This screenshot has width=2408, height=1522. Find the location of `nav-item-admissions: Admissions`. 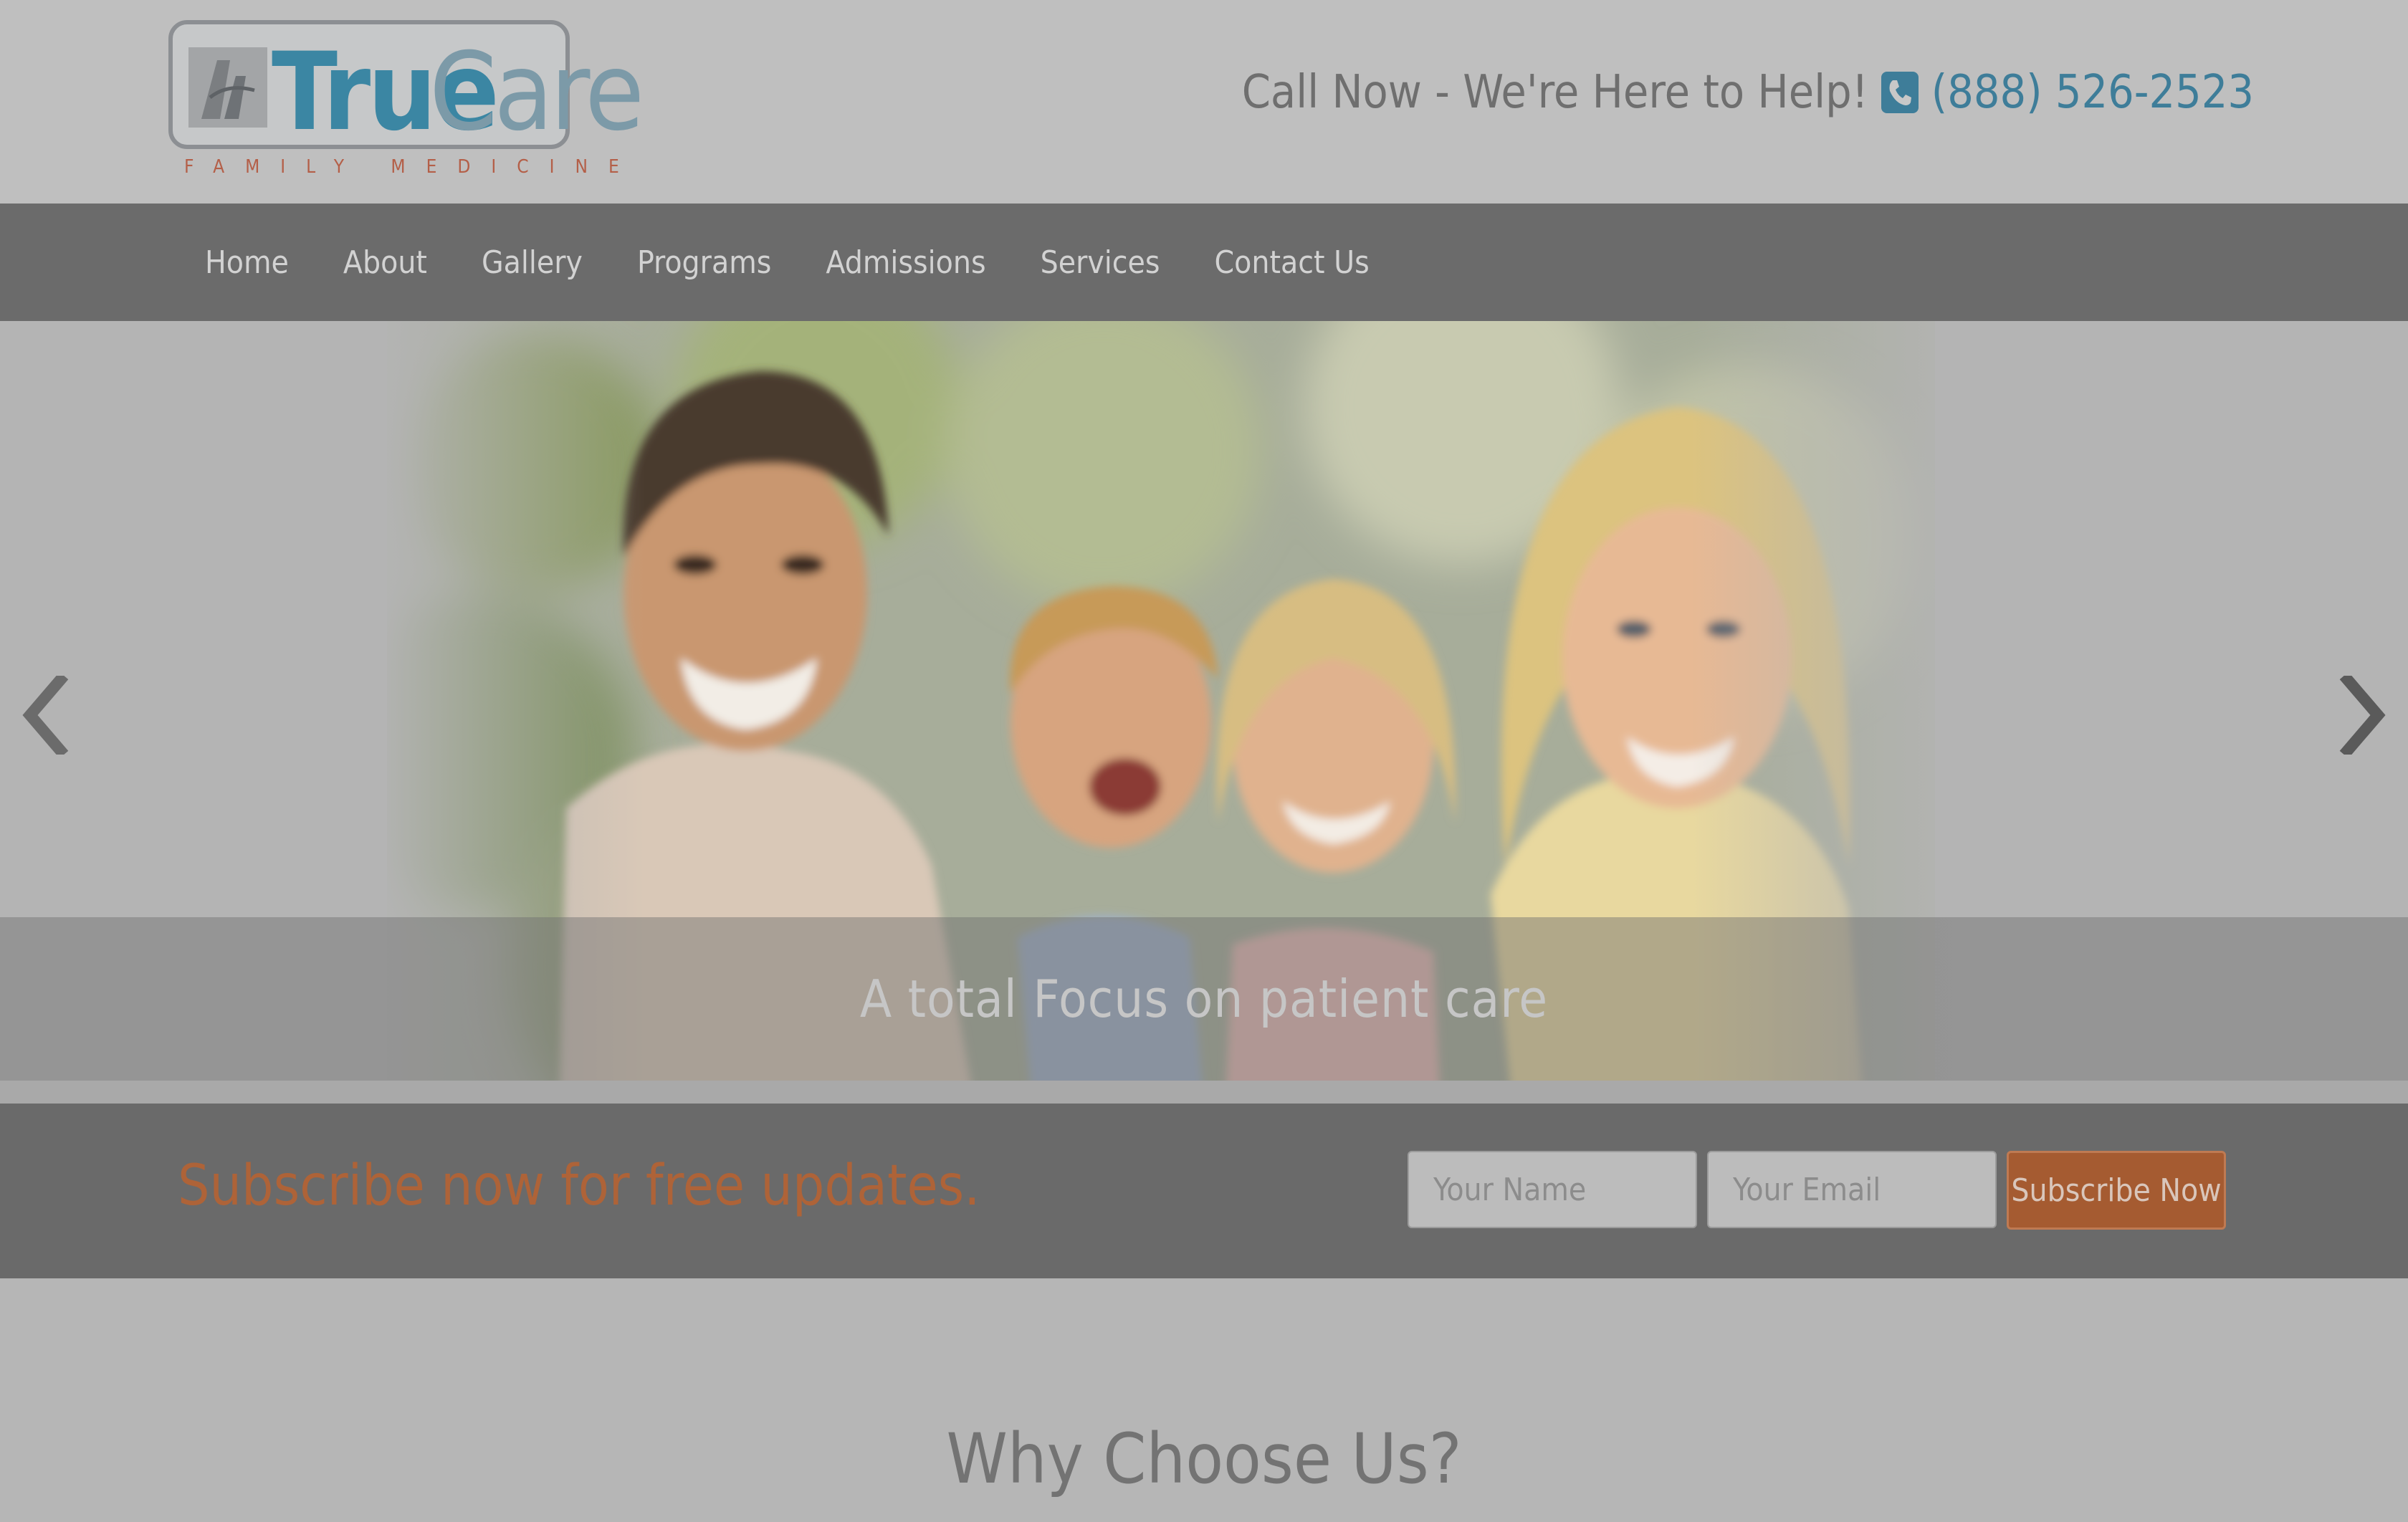

nav-item-admissions: Admissions is located at coordinates (906, 263).